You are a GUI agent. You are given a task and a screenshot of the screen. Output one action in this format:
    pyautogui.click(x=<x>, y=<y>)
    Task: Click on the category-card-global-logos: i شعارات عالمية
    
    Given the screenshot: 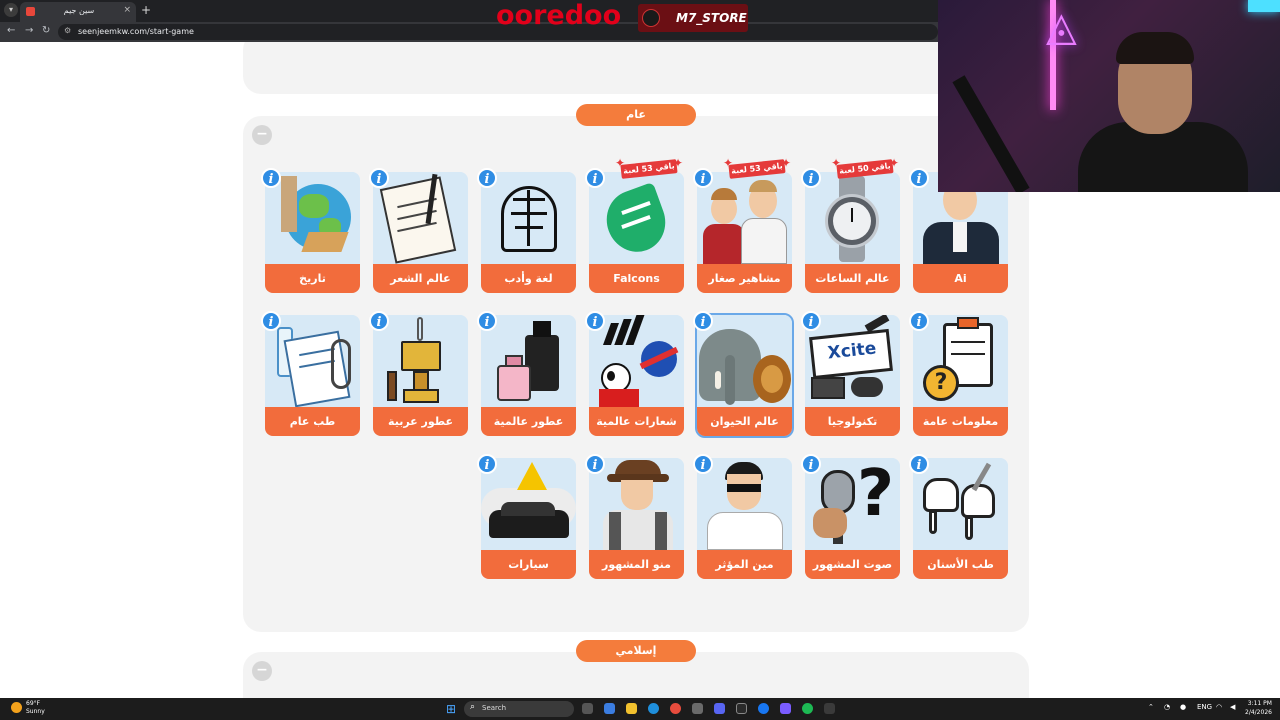 What is the action you would take?
    pyautogui.click(x=634, y=373)
    